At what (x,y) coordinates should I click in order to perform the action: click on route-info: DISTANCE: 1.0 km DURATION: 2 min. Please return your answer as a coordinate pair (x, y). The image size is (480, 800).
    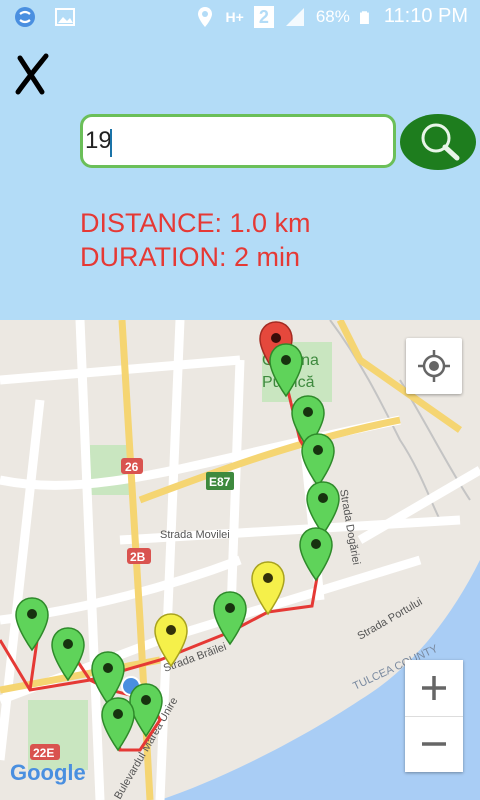
    Looking at the image, I should click on (195, 240).